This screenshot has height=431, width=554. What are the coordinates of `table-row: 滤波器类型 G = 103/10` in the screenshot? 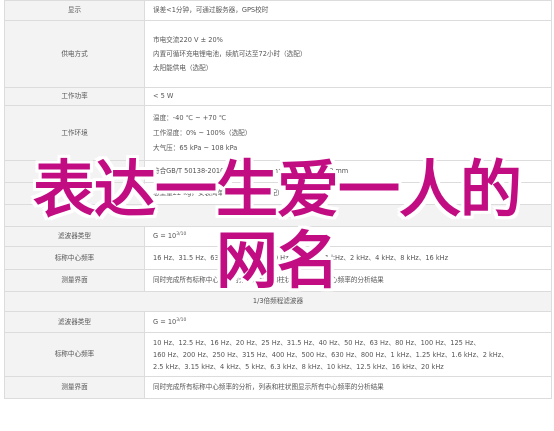 It's located at (278, 322).